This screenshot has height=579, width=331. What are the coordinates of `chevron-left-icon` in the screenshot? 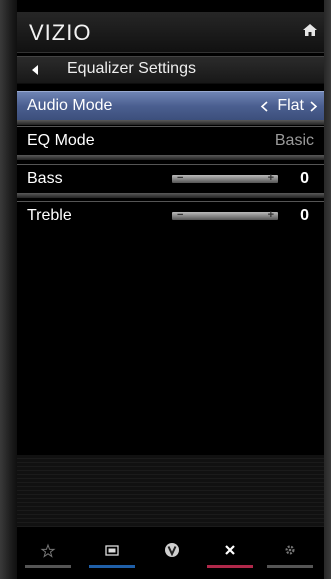 It's located at (264, 106).